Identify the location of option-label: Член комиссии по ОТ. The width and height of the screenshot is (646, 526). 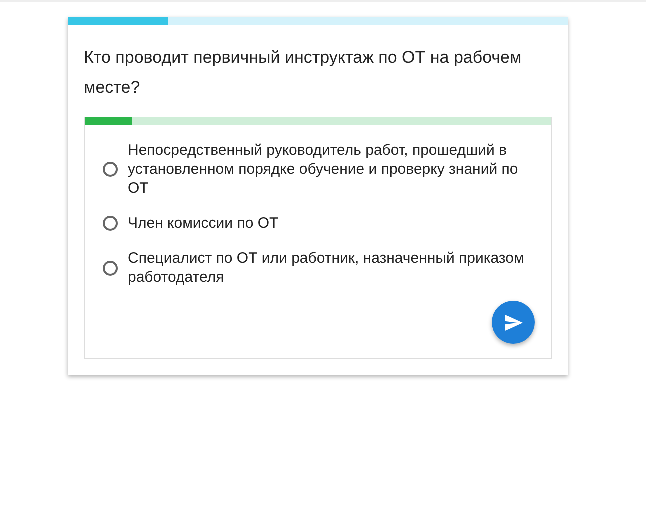
(333, 223).